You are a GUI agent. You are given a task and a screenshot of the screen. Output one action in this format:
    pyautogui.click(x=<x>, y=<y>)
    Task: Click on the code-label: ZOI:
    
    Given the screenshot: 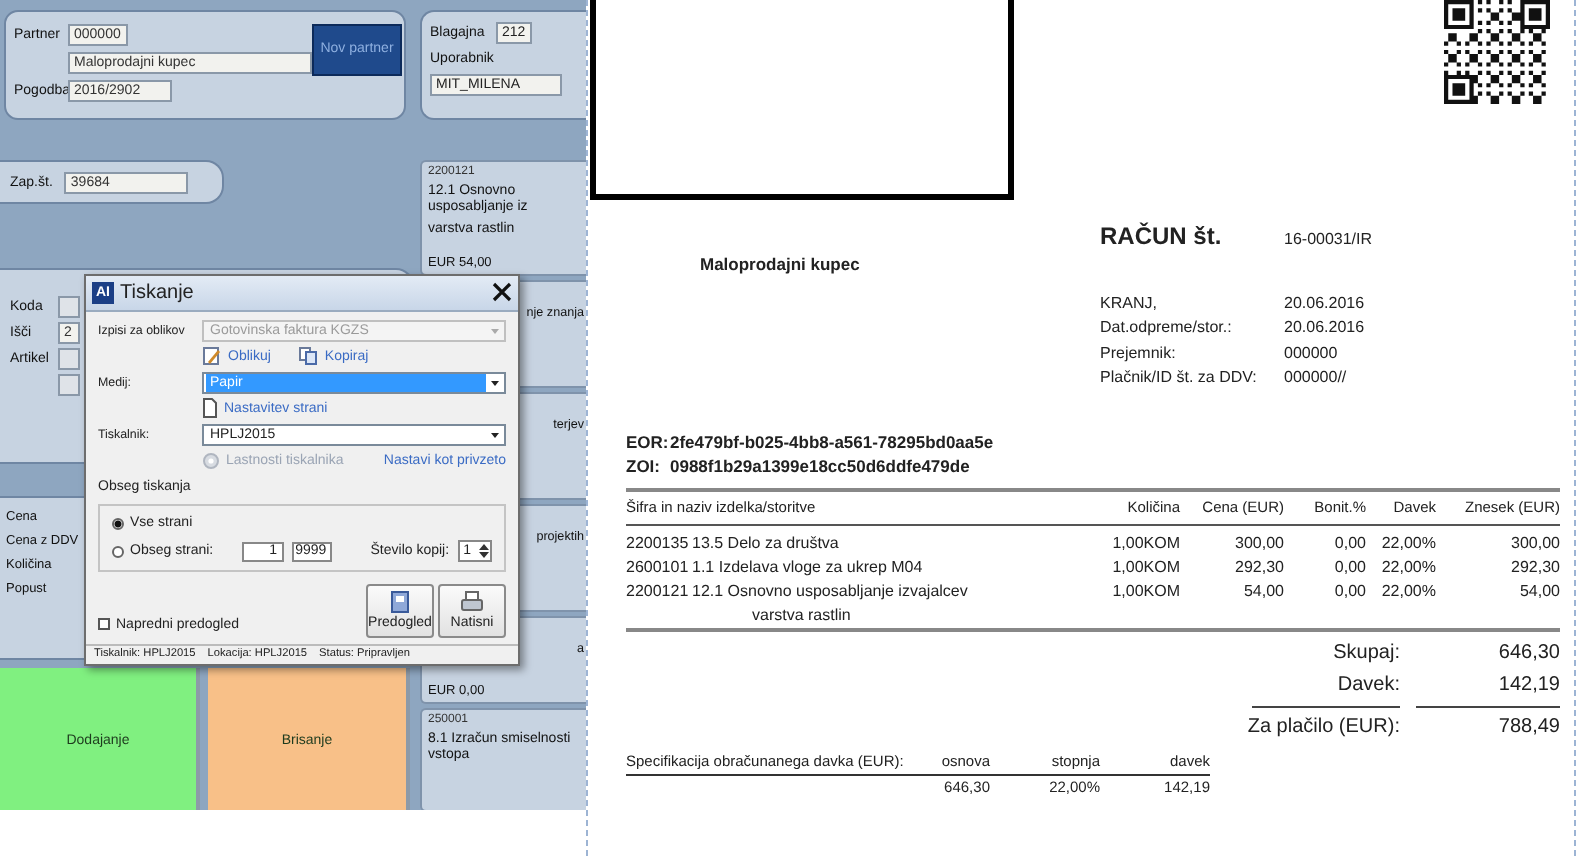 What is the action you would take?
    pyautogui.click(x=644, y=466)
    